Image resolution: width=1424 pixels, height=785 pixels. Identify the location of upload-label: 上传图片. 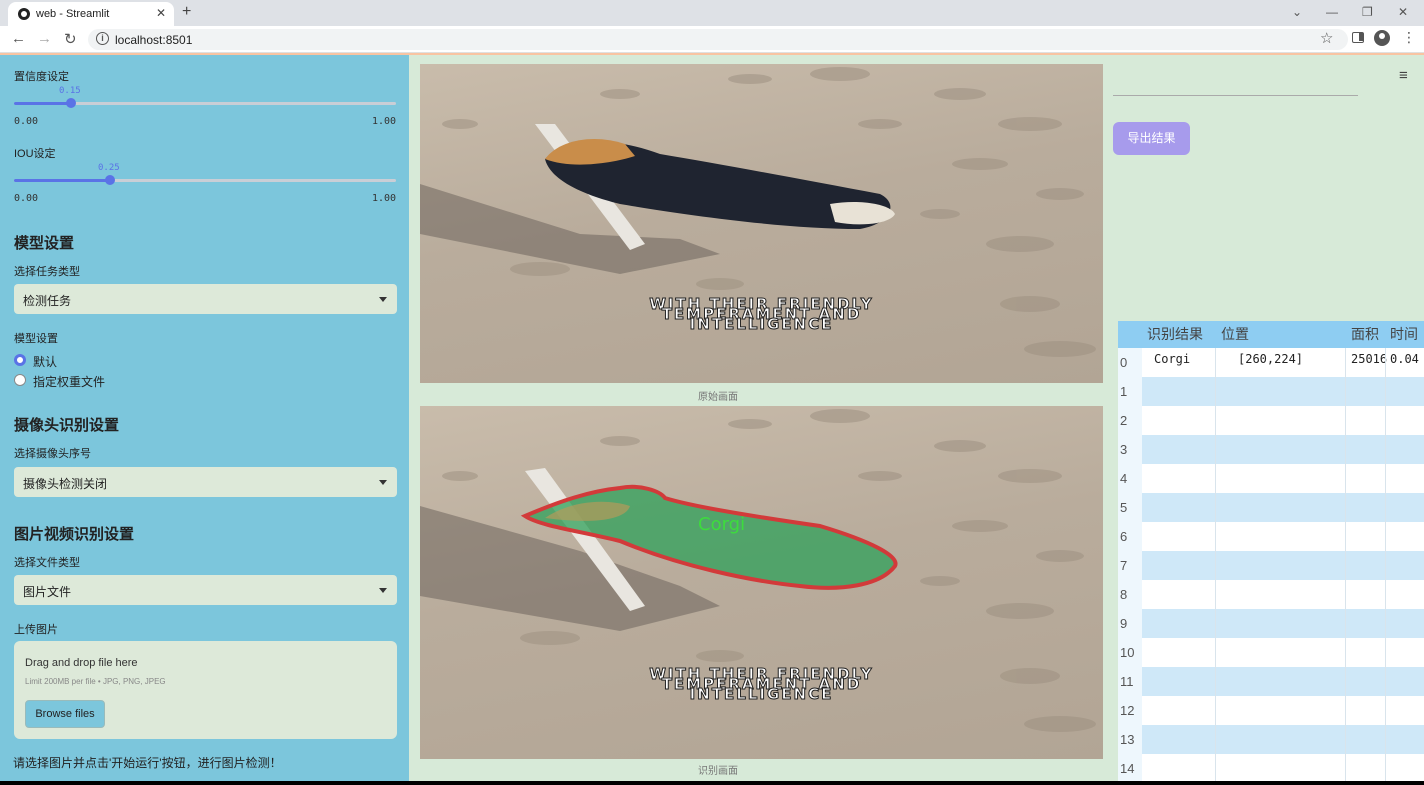
(36, 630).